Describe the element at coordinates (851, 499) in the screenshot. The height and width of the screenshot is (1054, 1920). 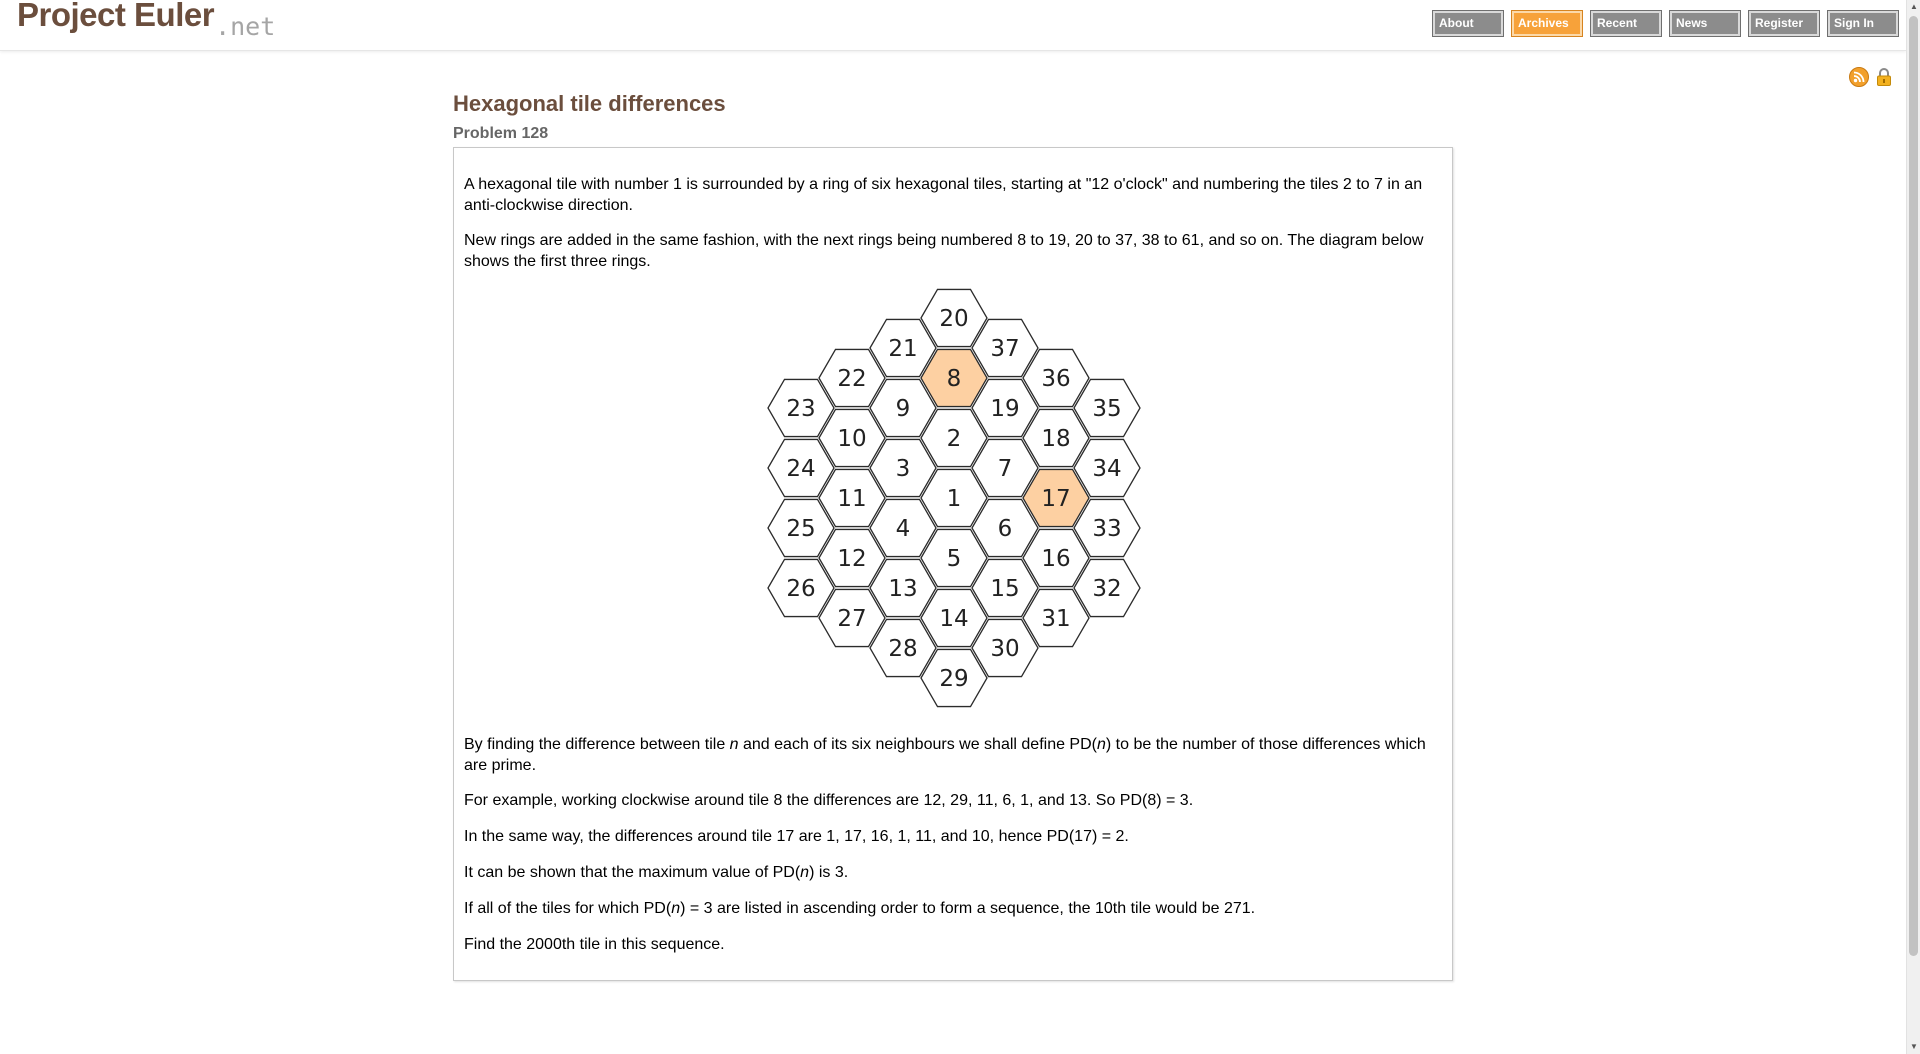
I see `hex-tile-label: 11` at that location.